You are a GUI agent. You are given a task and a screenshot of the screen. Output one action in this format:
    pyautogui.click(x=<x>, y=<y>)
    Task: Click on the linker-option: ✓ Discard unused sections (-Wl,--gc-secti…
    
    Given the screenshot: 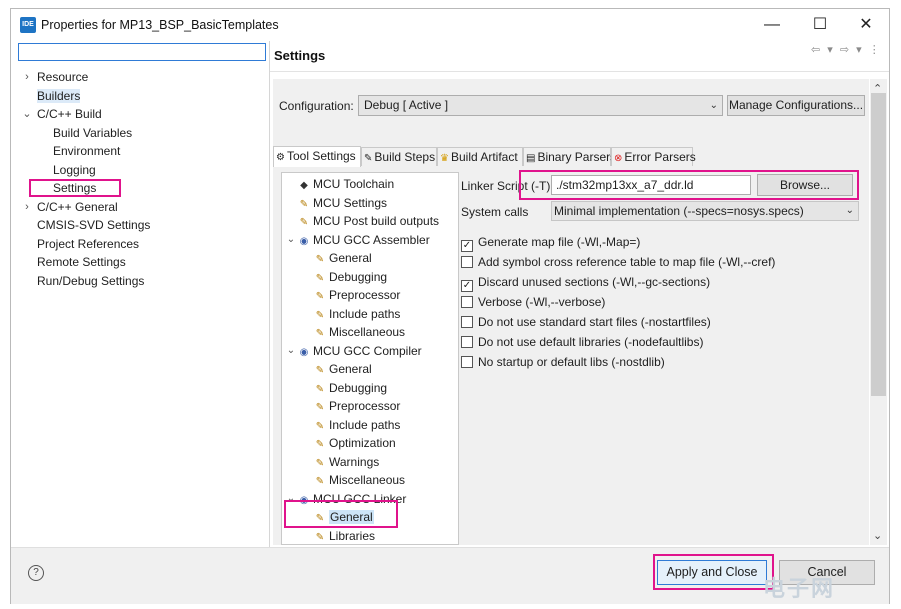 What is the action you would take?
    pyautogui.click(x=585, y=283)
    